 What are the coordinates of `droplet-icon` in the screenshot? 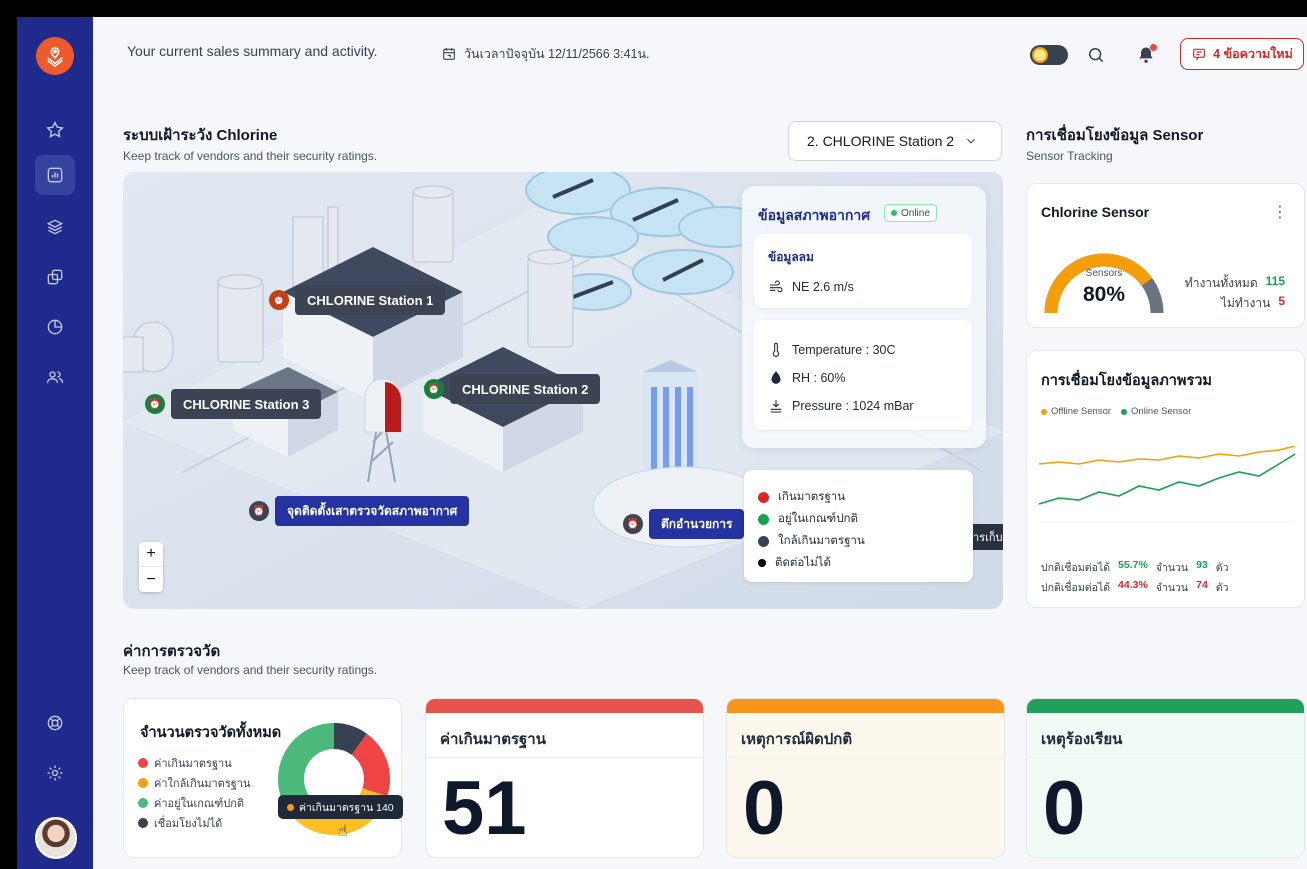 It's located at (776, 377).